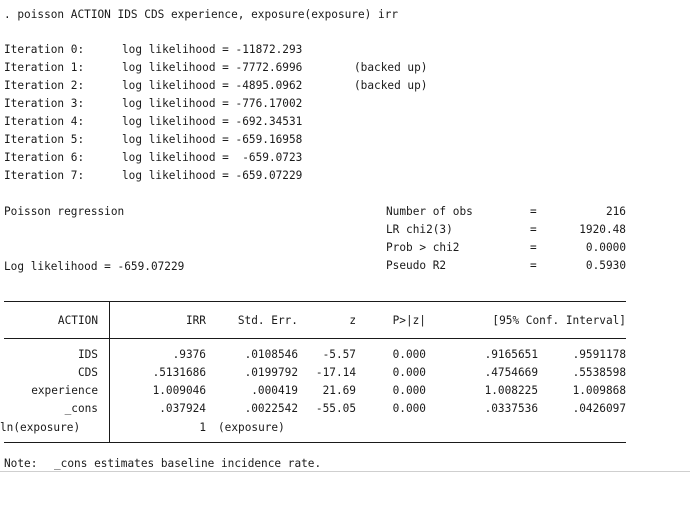 This screenshot has height=527, width=690. Describe the element at coordinates (87, 354) in the screenshot. I see `var-name: IDS` at that location.